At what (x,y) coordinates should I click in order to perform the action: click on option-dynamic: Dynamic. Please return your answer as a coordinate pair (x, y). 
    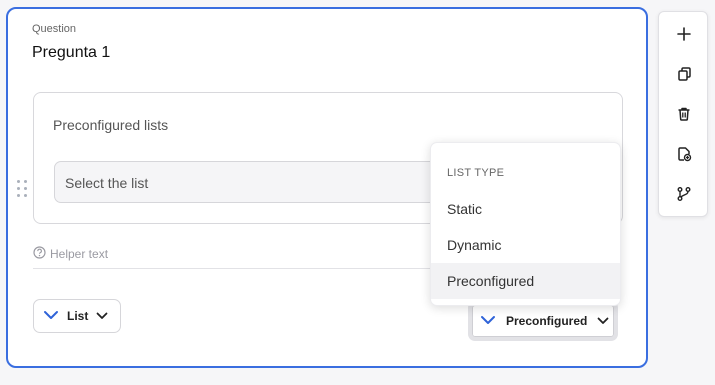
    Looking at the image, I should click on (525, 245).